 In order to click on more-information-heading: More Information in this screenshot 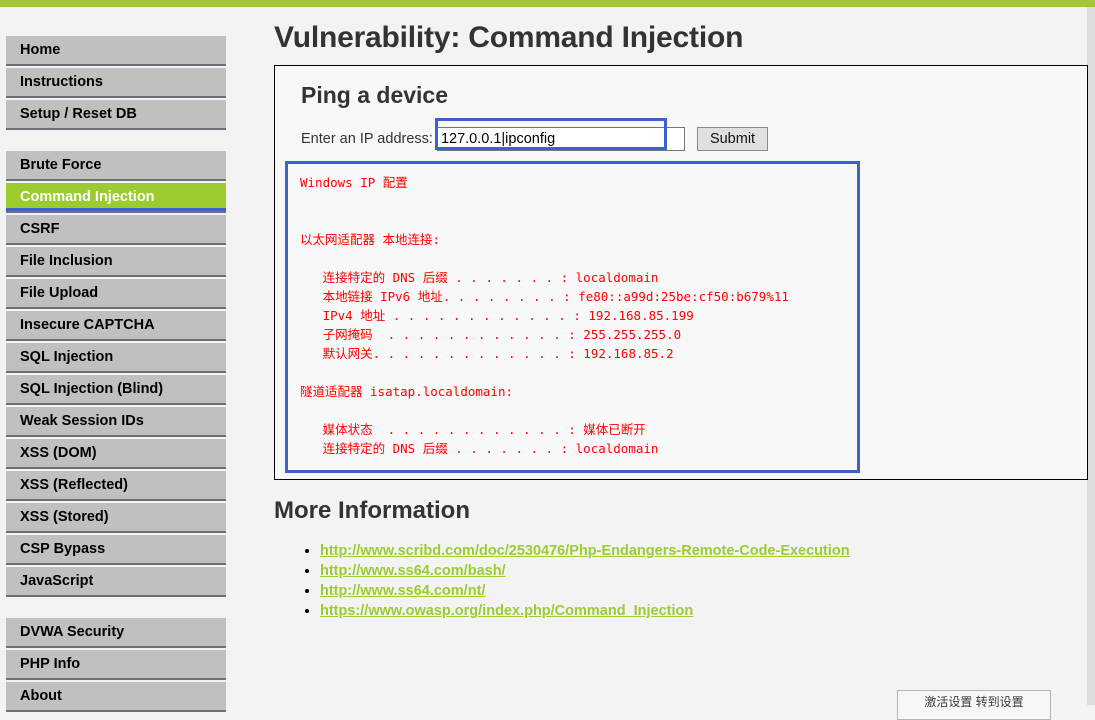, I will do `click(372, 510)`.